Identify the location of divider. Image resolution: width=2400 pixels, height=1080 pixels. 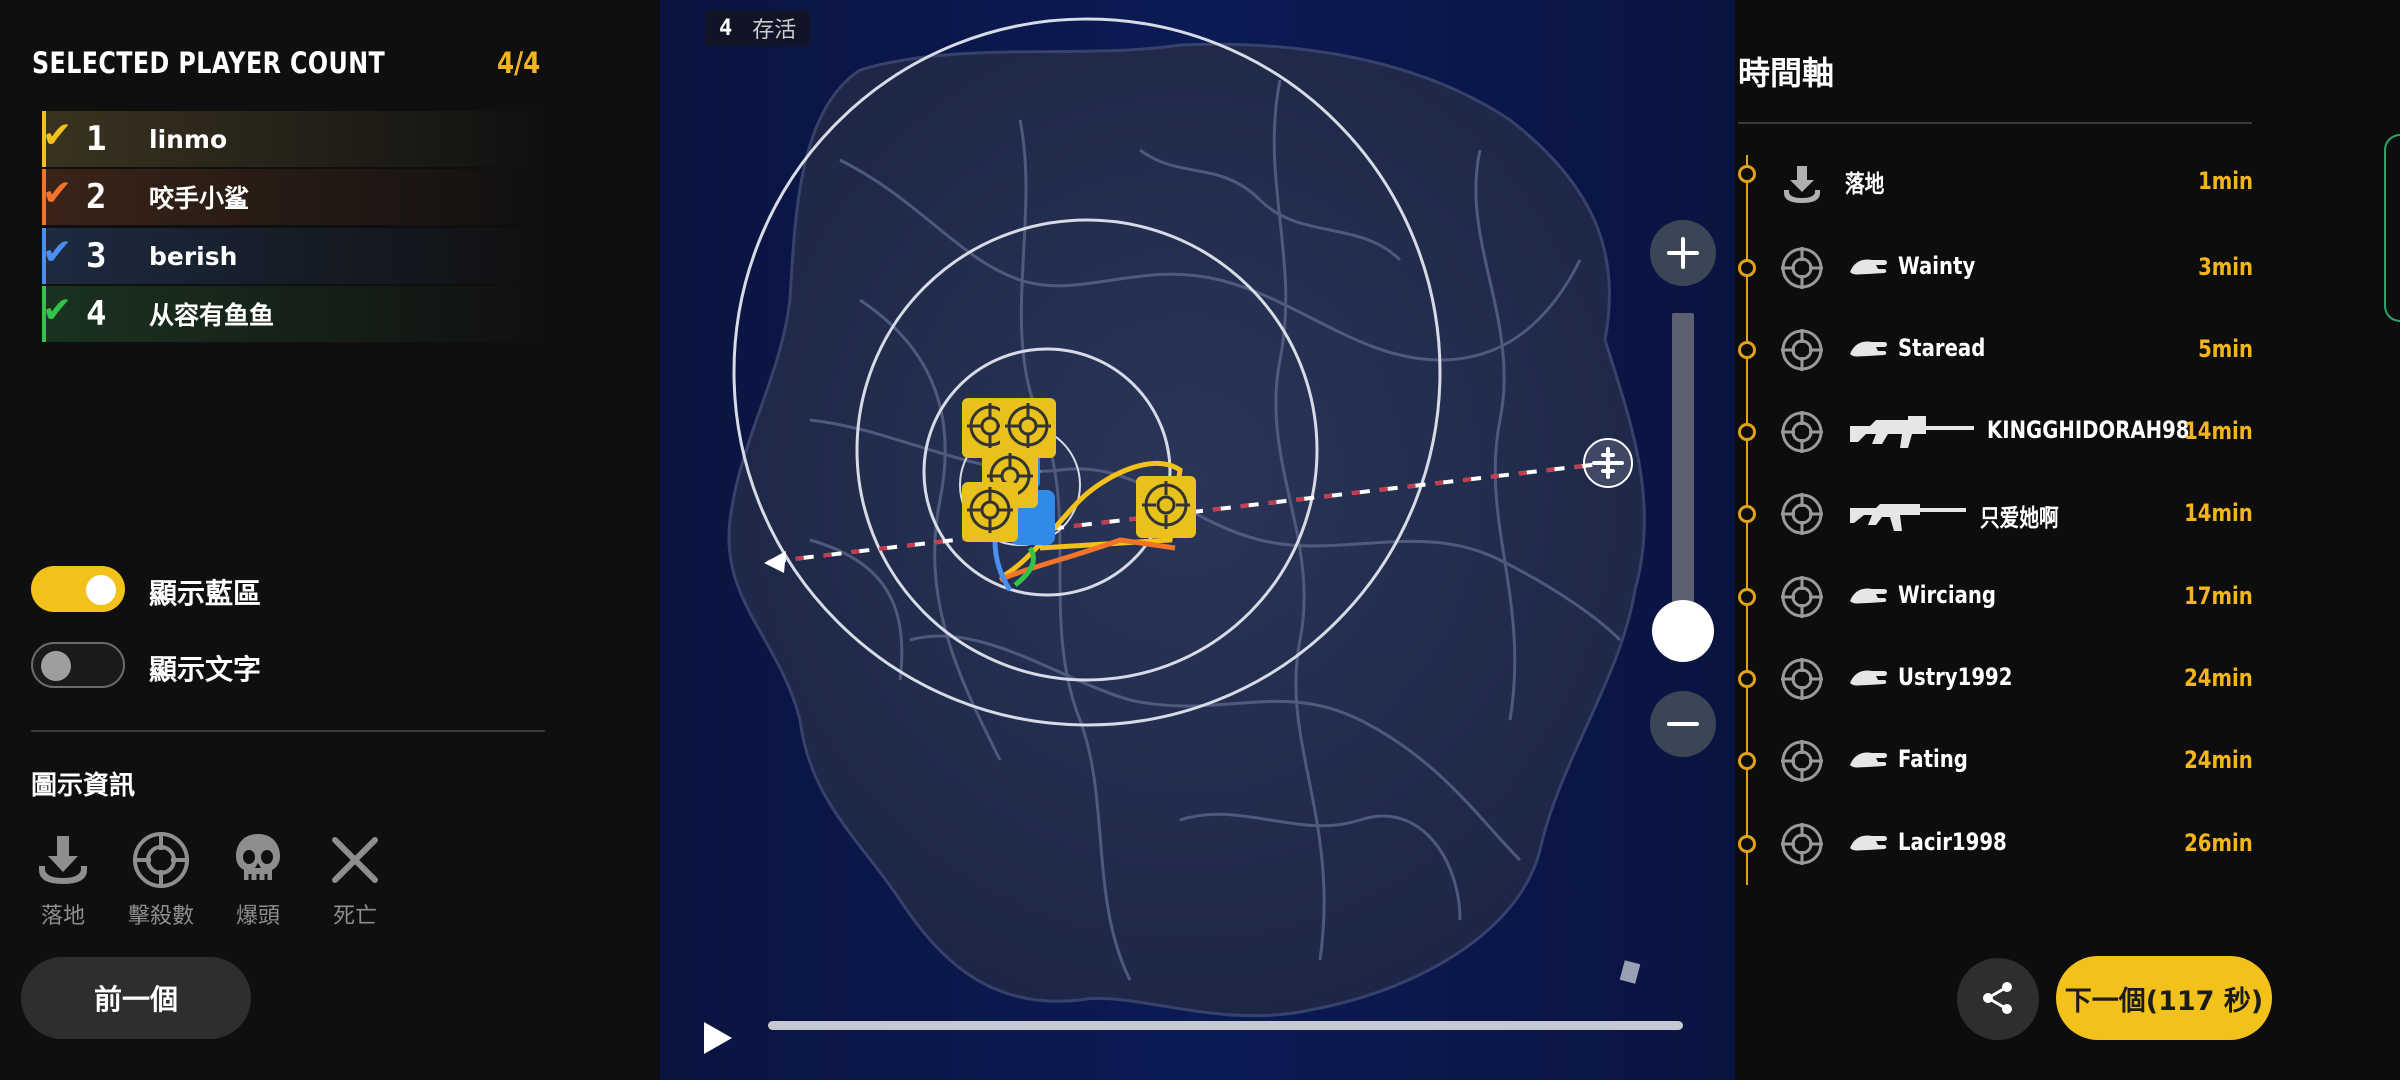
(288, 731).